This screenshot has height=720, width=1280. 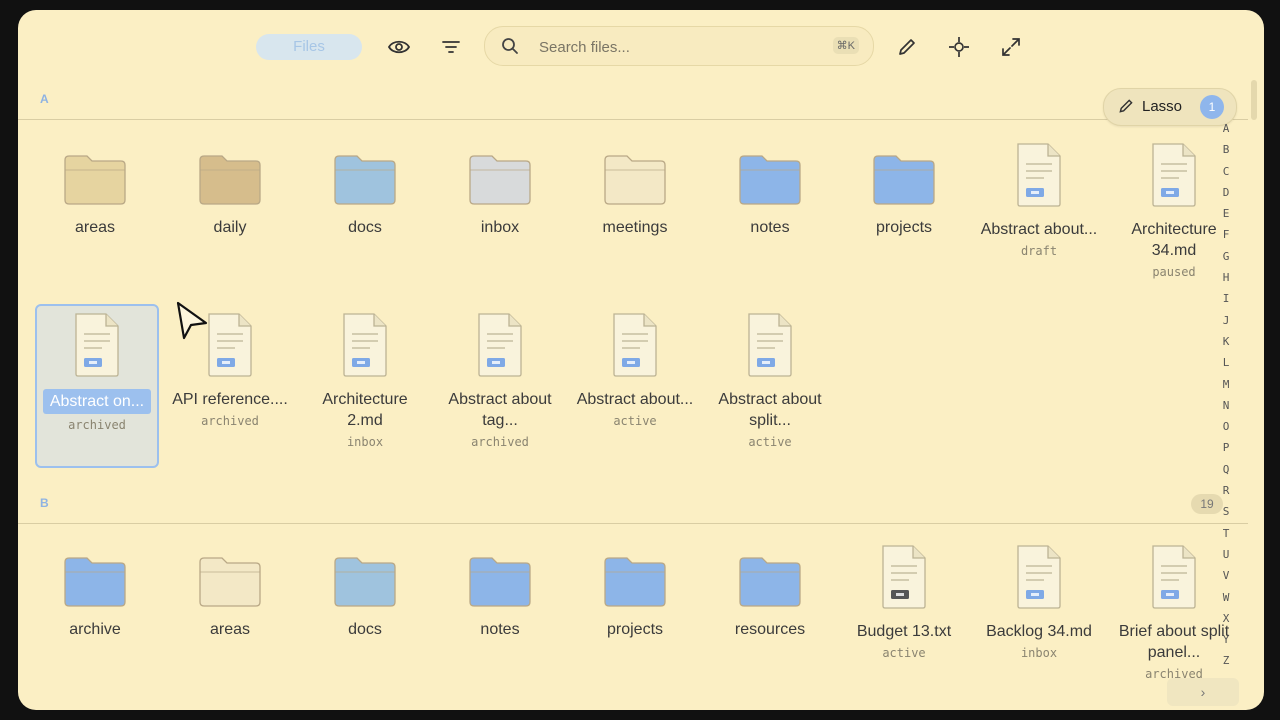 I want to click on alphabet-index-letter: Y, so click(x=1226, y=639).